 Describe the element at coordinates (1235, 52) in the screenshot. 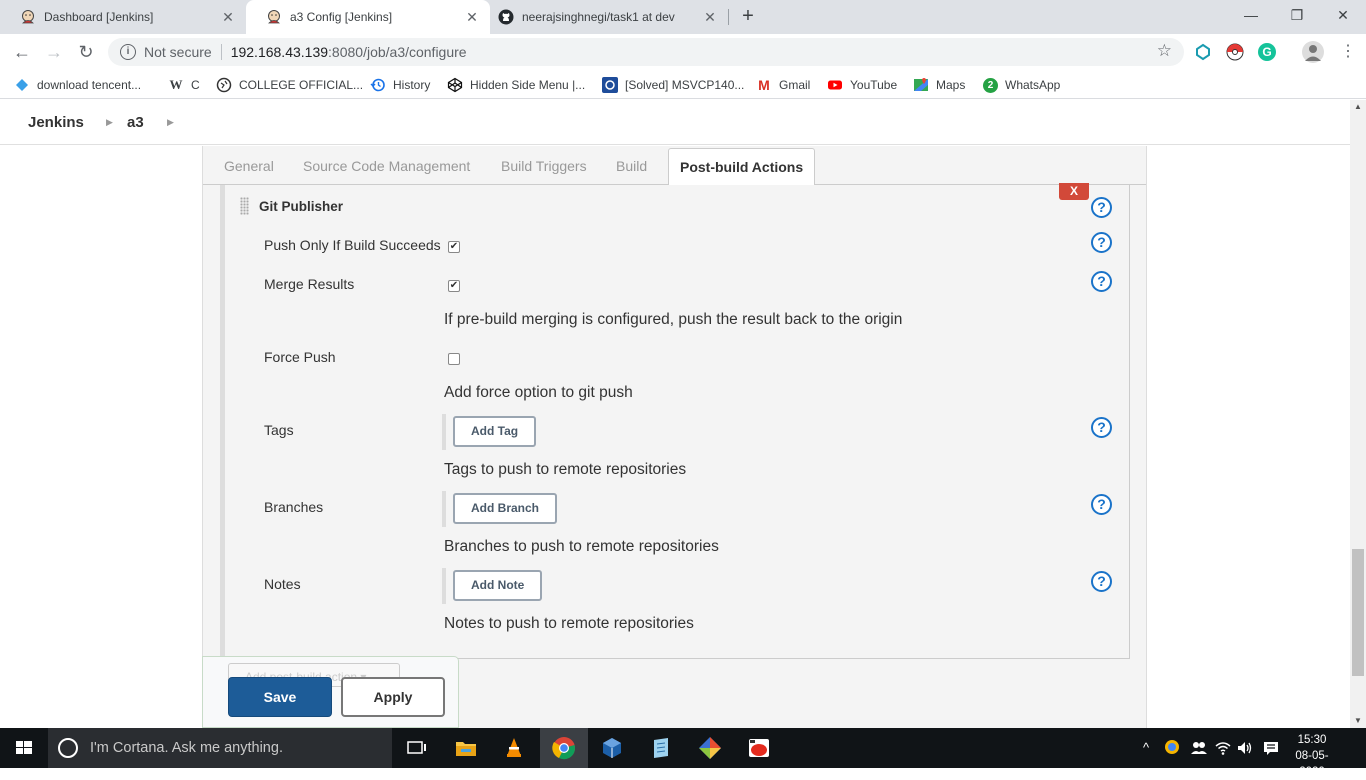

I see `pokeball-extension-icon` at that location.